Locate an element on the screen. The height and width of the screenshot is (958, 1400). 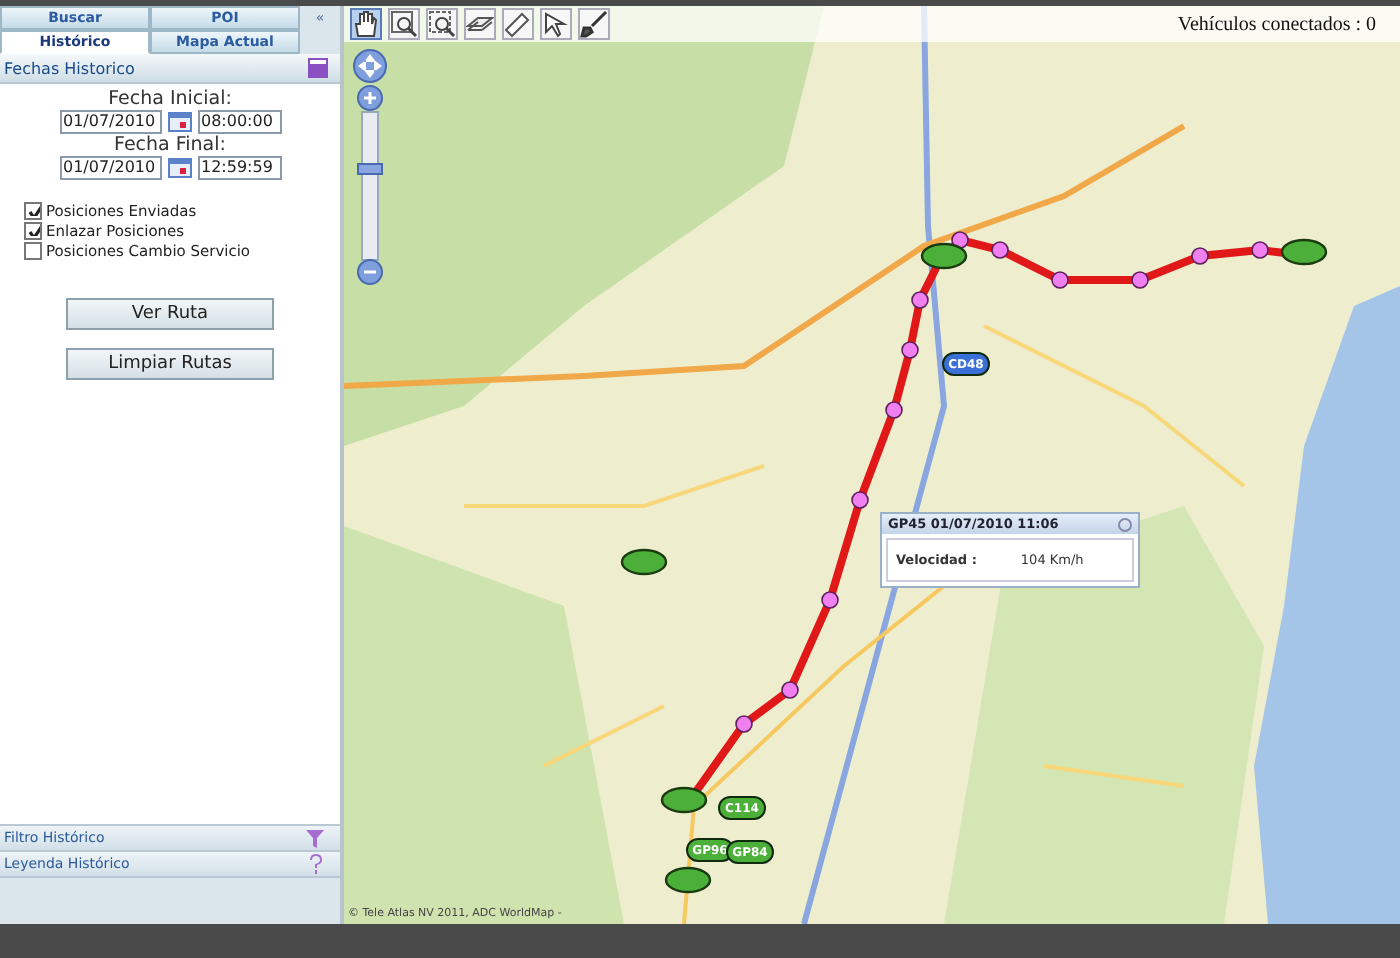
select-tool is located at coordinates (556, 24).